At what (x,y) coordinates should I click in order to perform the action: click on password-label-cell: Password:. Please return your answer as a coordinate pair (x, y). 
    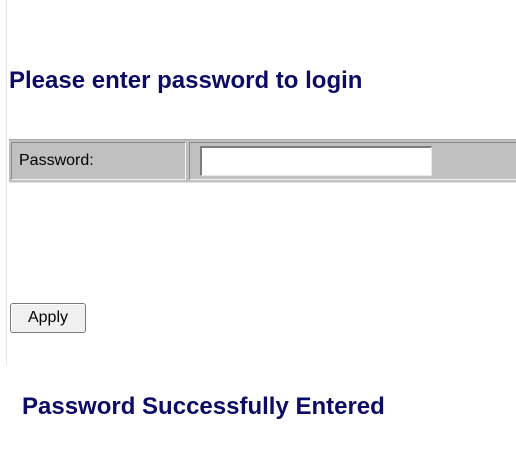
    Looking at the image, I should click on (98, 161).